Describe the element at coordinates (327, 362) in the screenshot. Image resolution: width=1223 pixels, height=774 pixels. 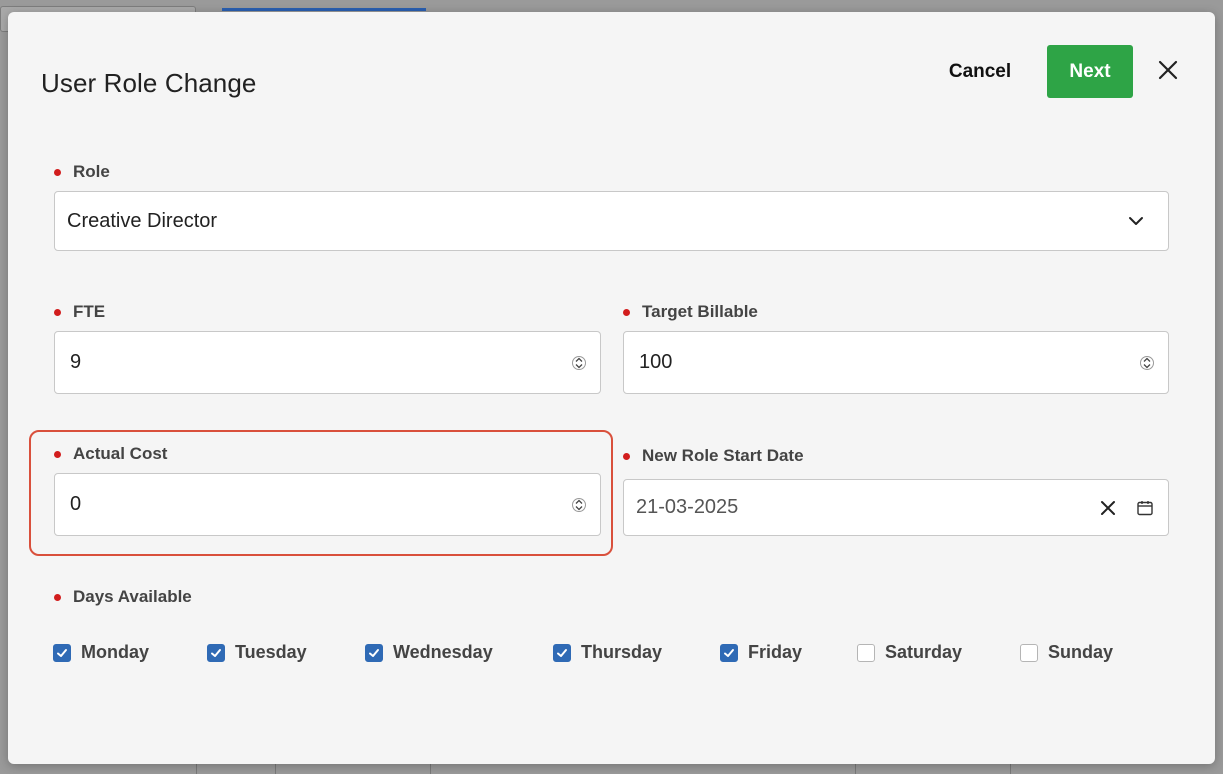
I see `fte-input: 9` at that location.